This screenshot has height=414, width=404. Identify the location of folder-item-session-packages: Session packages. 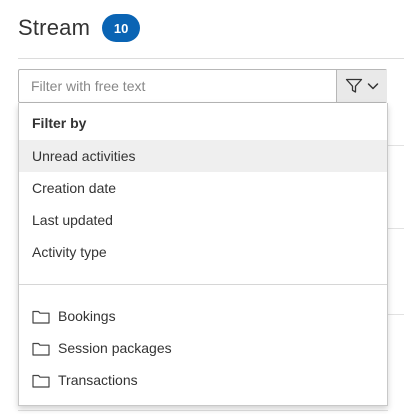
(203, 348).